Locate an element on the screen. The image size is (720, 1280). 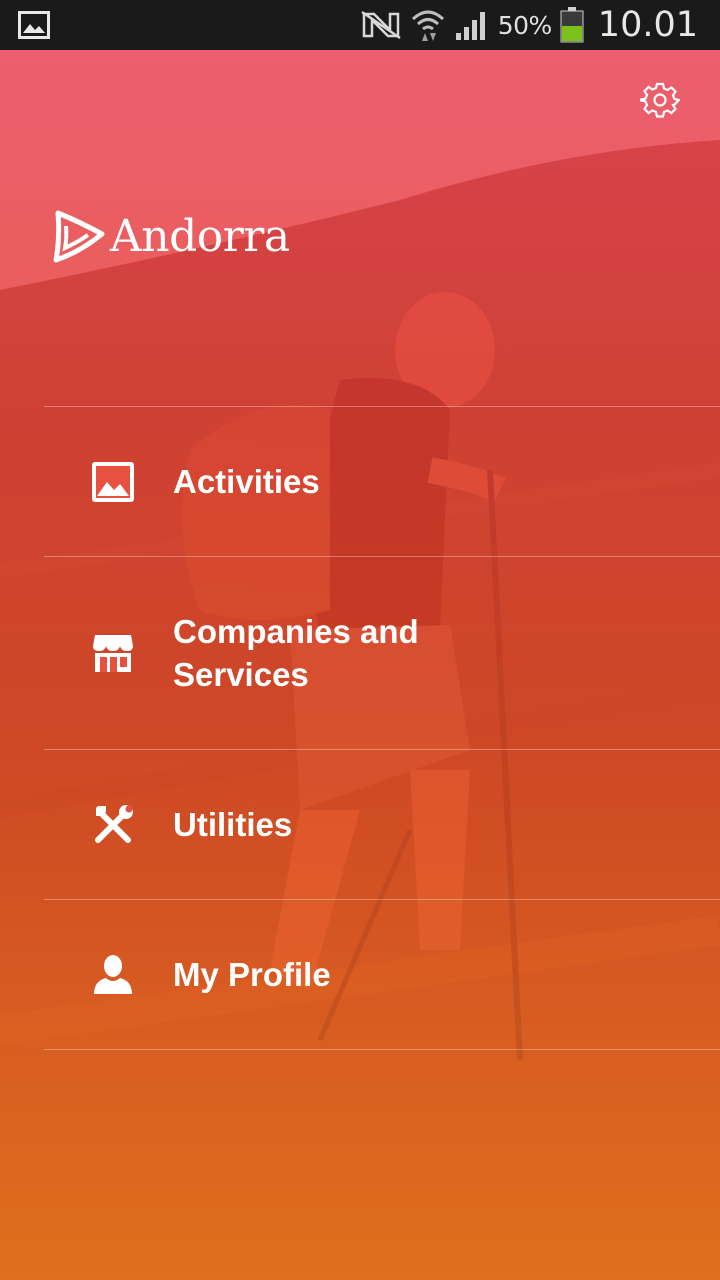
user-icon is located at coordinates (113, 975).